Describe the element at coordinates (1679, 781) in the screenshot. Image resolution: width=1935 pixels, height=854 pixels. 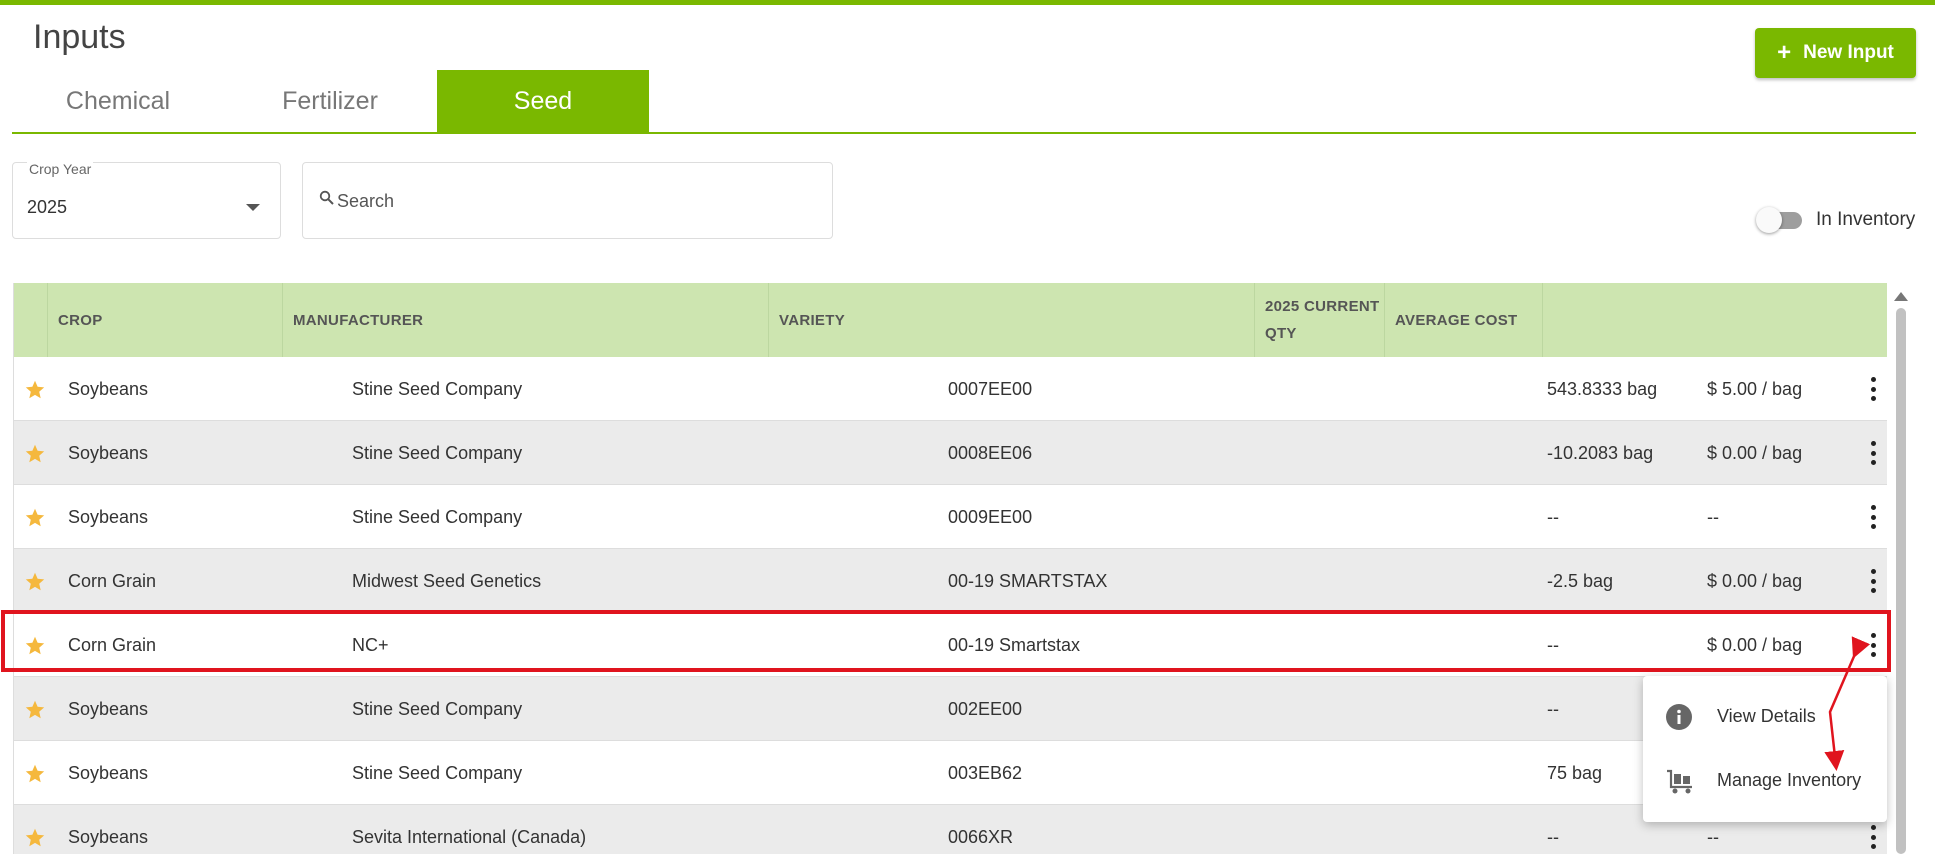
I see `inventory-cart-icon` at that location.